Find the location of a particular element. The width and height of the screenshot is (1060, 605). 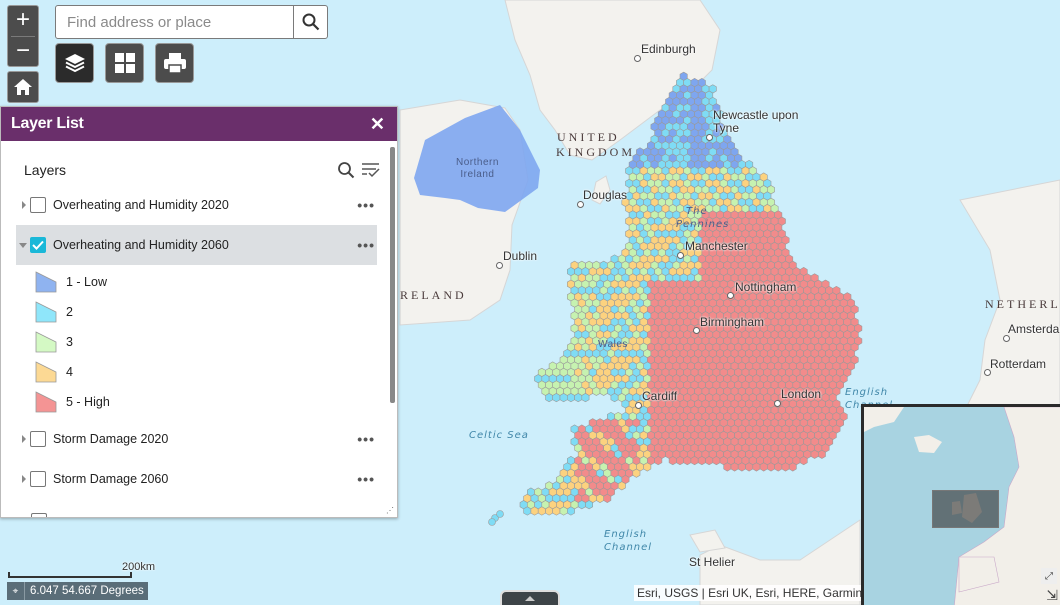

legend-item: 3 is located at coordinates (195, 342).